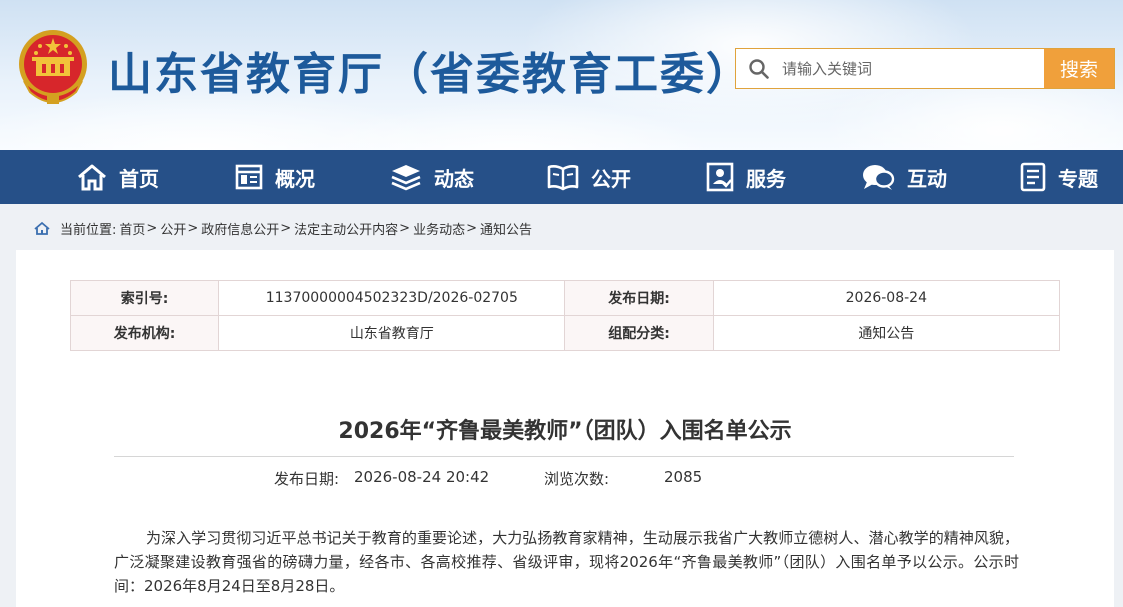 The image size is (1123, 607). What do you see at coordinates (144, 298) in the screenshot?
I see `index-label: 索引号:` at bounding box center [144, 298].